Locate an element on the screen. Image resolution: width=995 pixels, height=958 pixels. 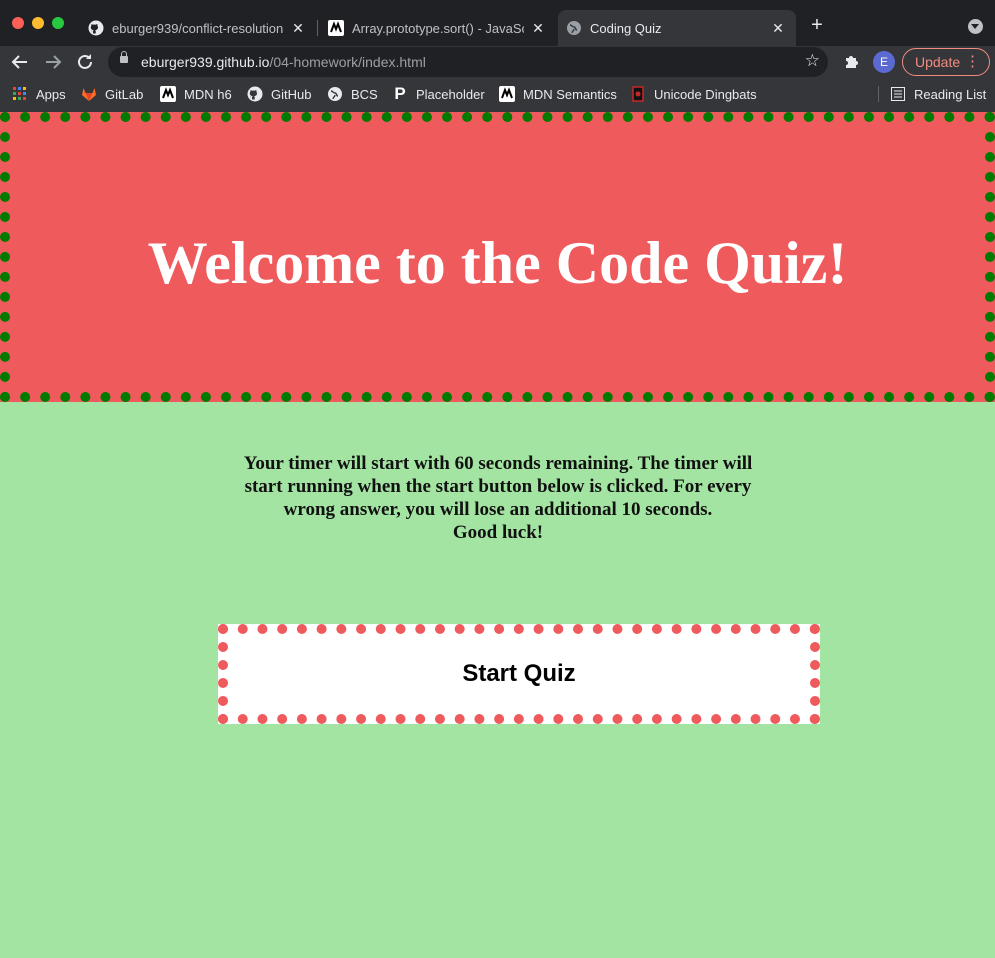
update-button: Update ⋮ is located at coordinates (946, 62).